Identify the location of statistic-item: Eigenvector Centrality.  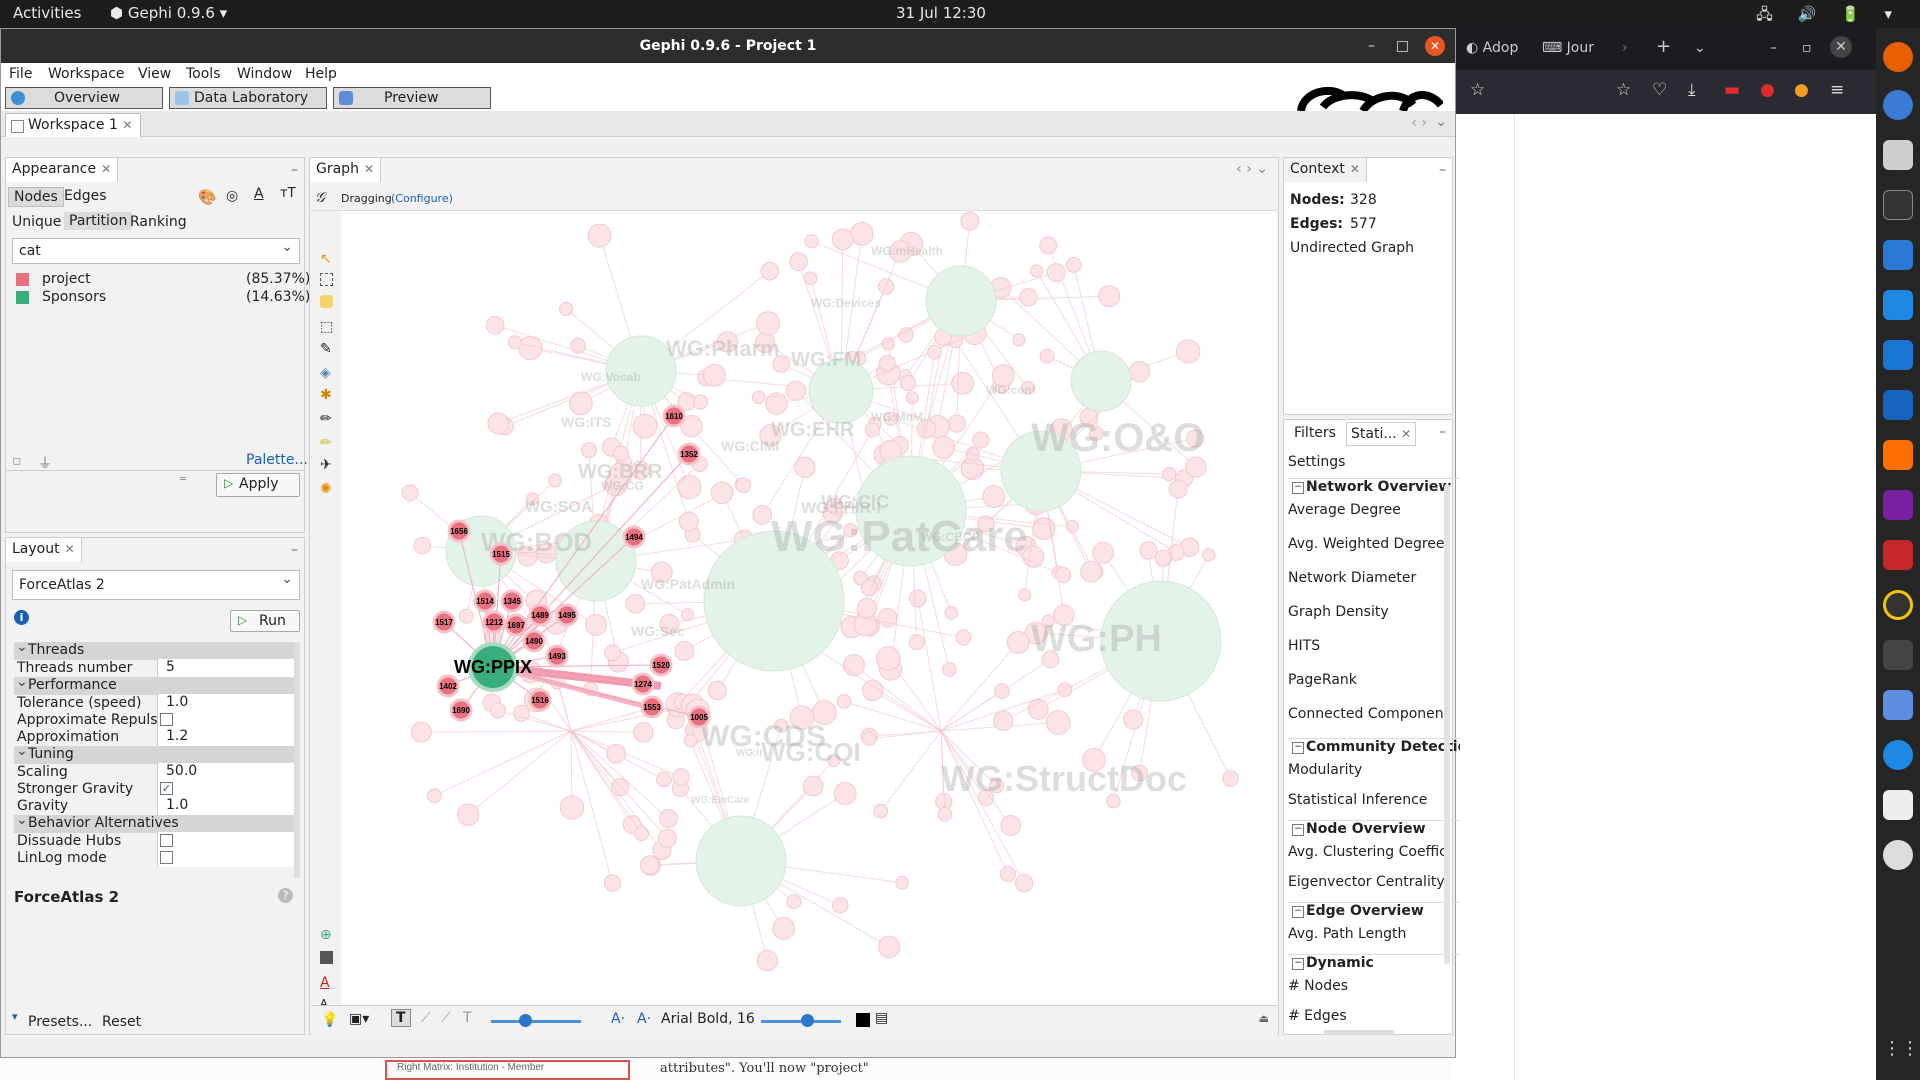
(1366, 882).